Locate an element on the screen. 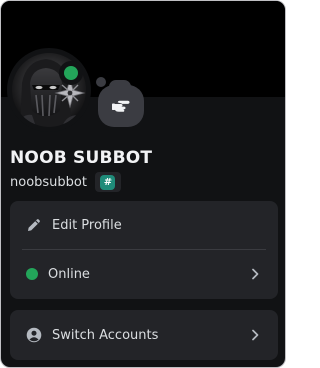 The width and height of the screenshot is (320, 368). display-name: NOOB SUBBOT is located at coordinates (81, 158).